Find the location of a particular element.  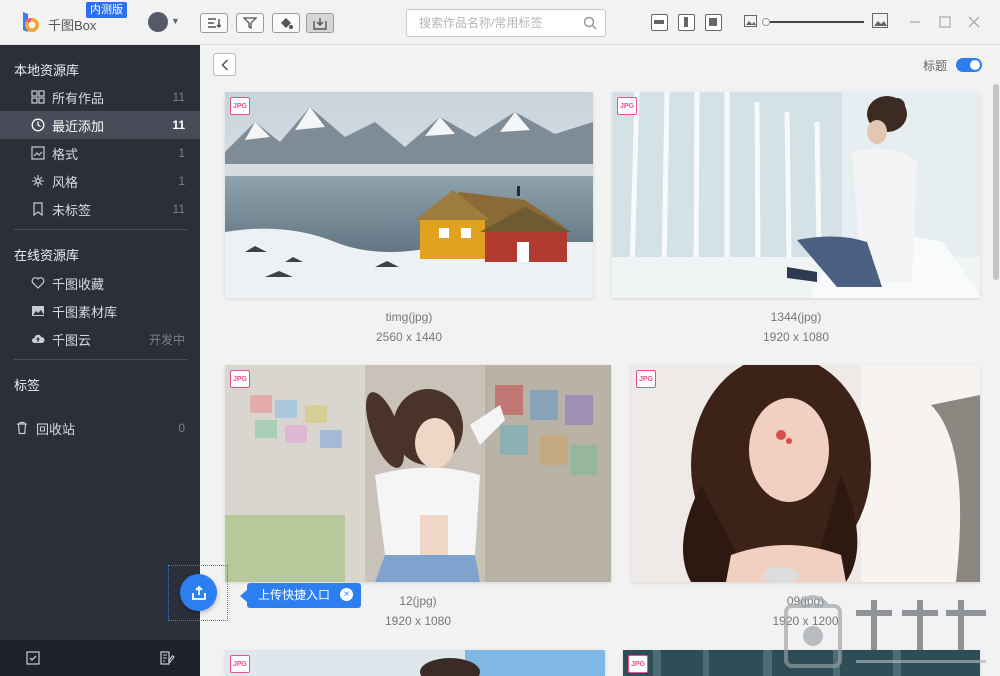

sidebar-item-label: 所有作品 is located at coordinates (78, 98).